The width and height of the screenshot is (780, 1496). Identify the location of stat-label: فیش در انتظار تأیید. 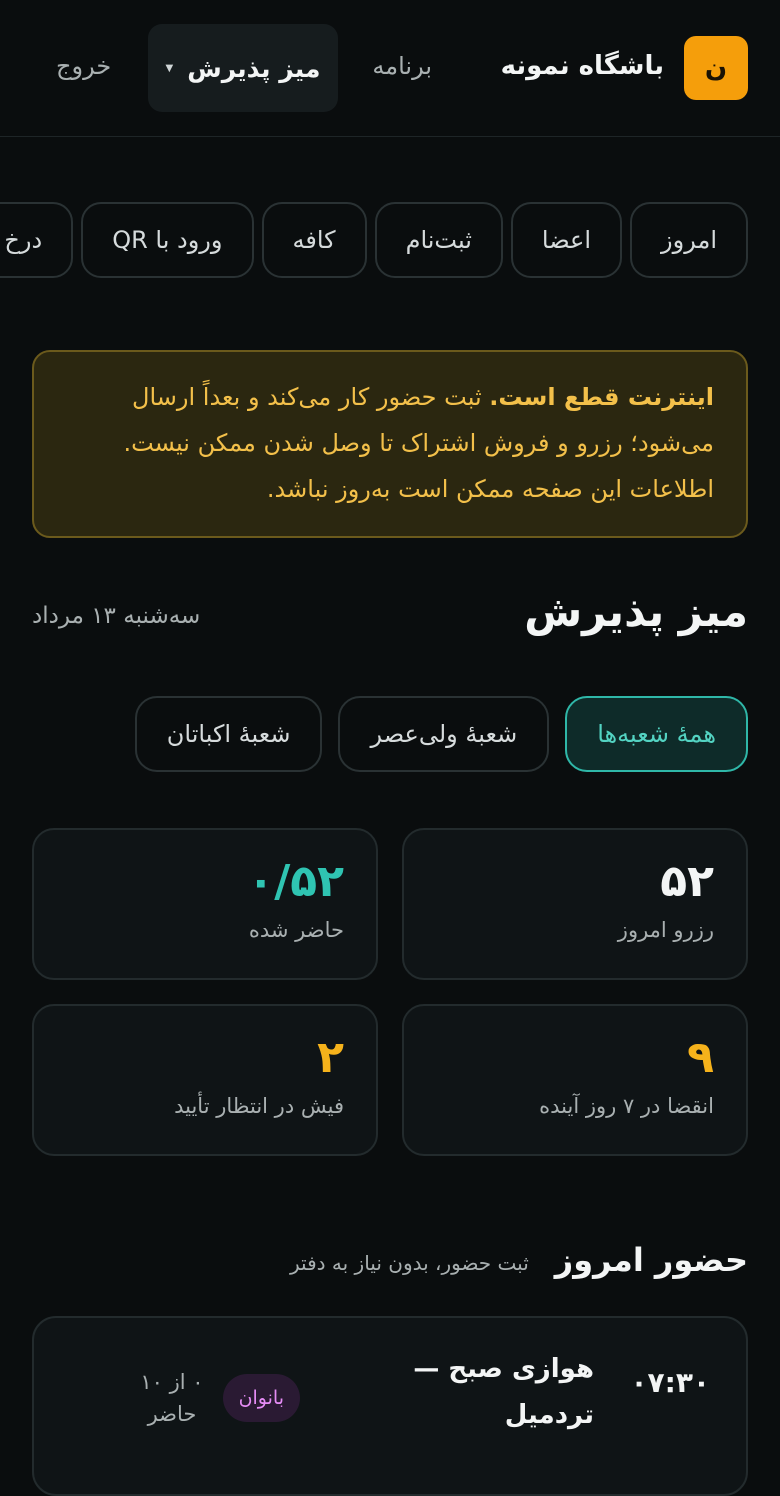
(259, 1106).